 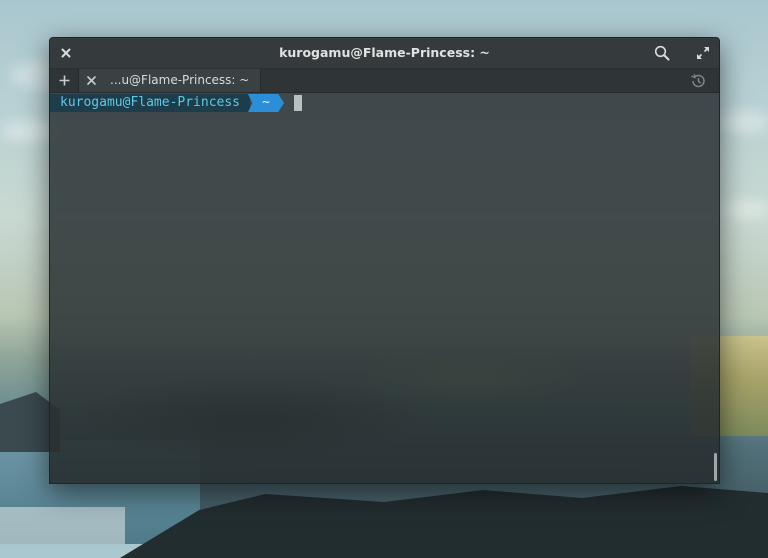 What do you see at coordinates (298, 103) in the screenshot?
I see `text-cursor` at bounding box center [298, 103].